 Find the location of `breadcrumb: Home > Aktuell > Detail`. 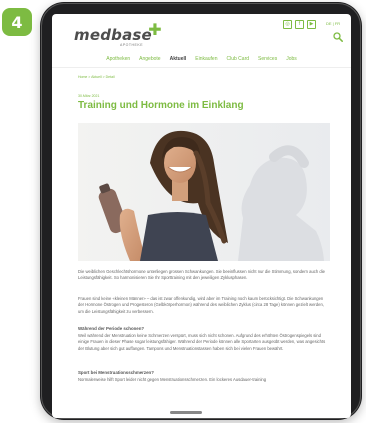

breadcrumb: Home > Aktuell > Detail is located at coordinates (96, 77).